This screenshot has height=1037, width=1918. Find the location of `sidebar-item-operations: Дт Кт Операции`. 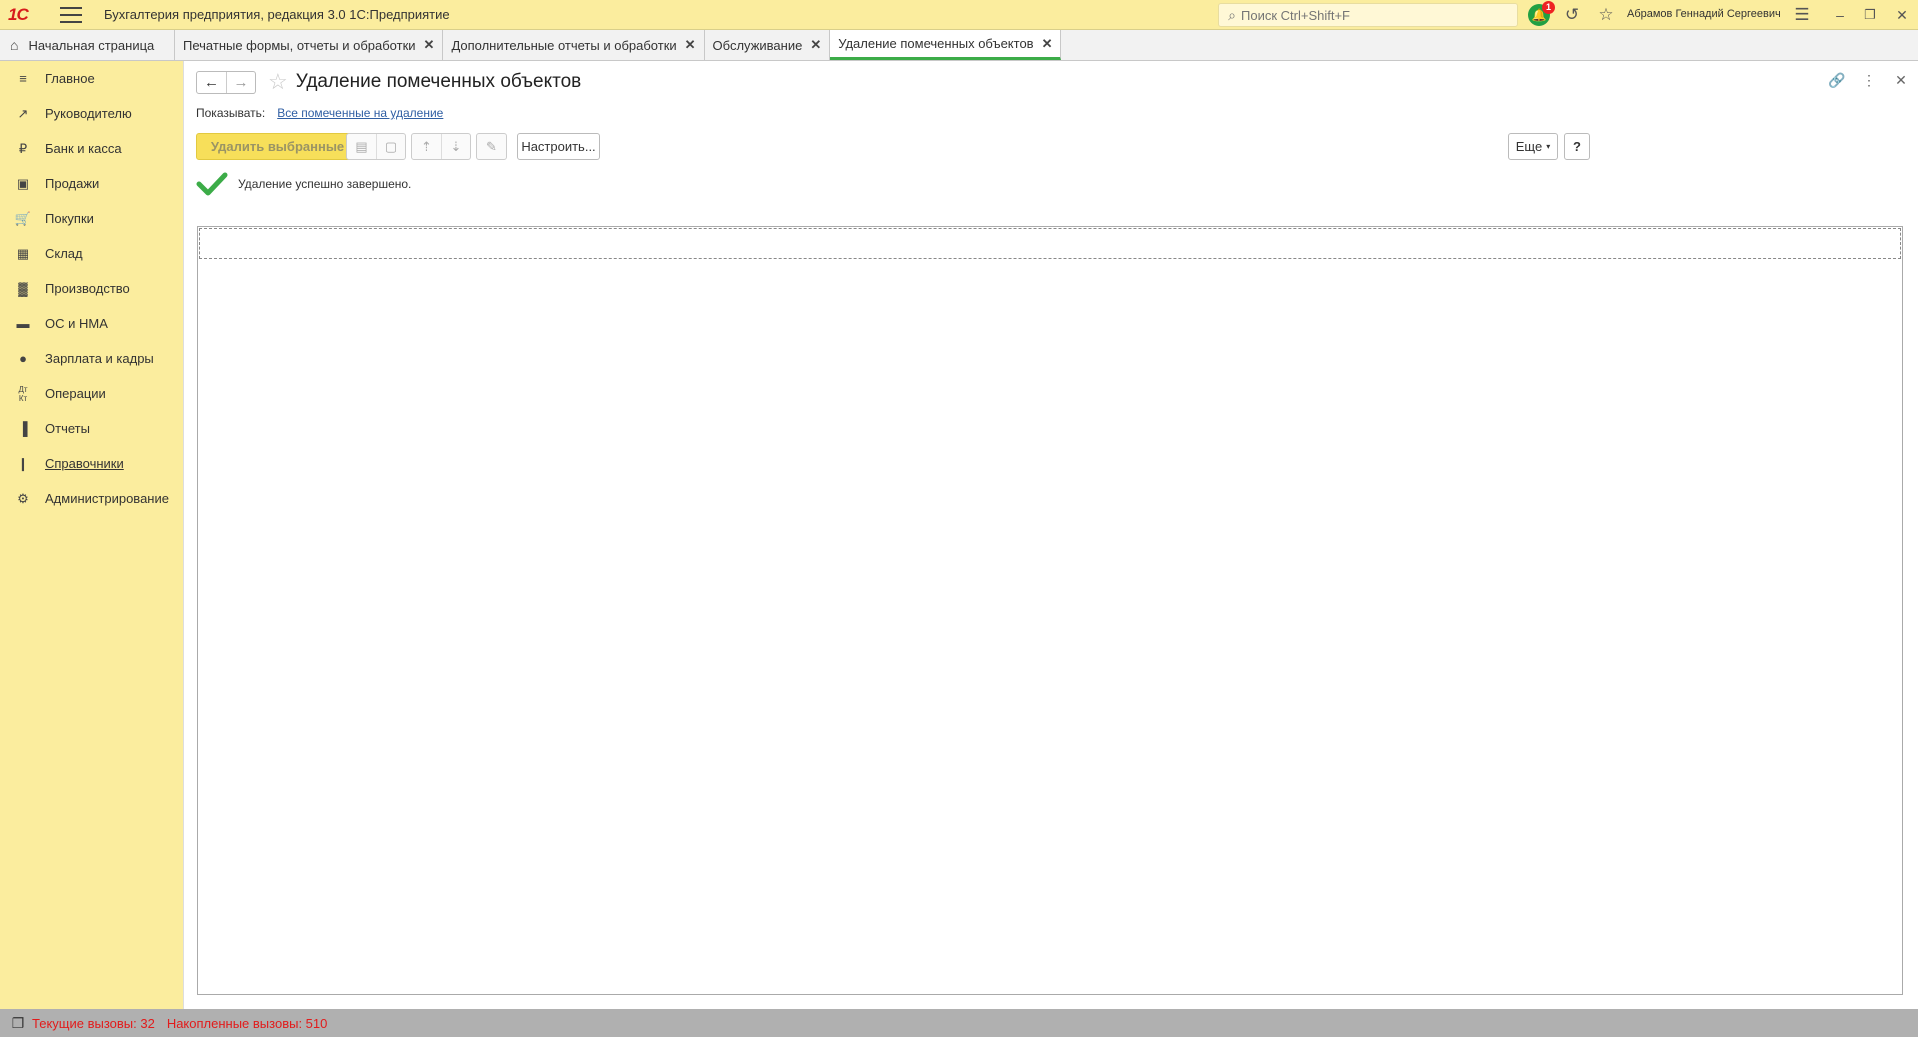

sidebar-item-operations: Дт Кт Операции is located at coordinates (91, 393).